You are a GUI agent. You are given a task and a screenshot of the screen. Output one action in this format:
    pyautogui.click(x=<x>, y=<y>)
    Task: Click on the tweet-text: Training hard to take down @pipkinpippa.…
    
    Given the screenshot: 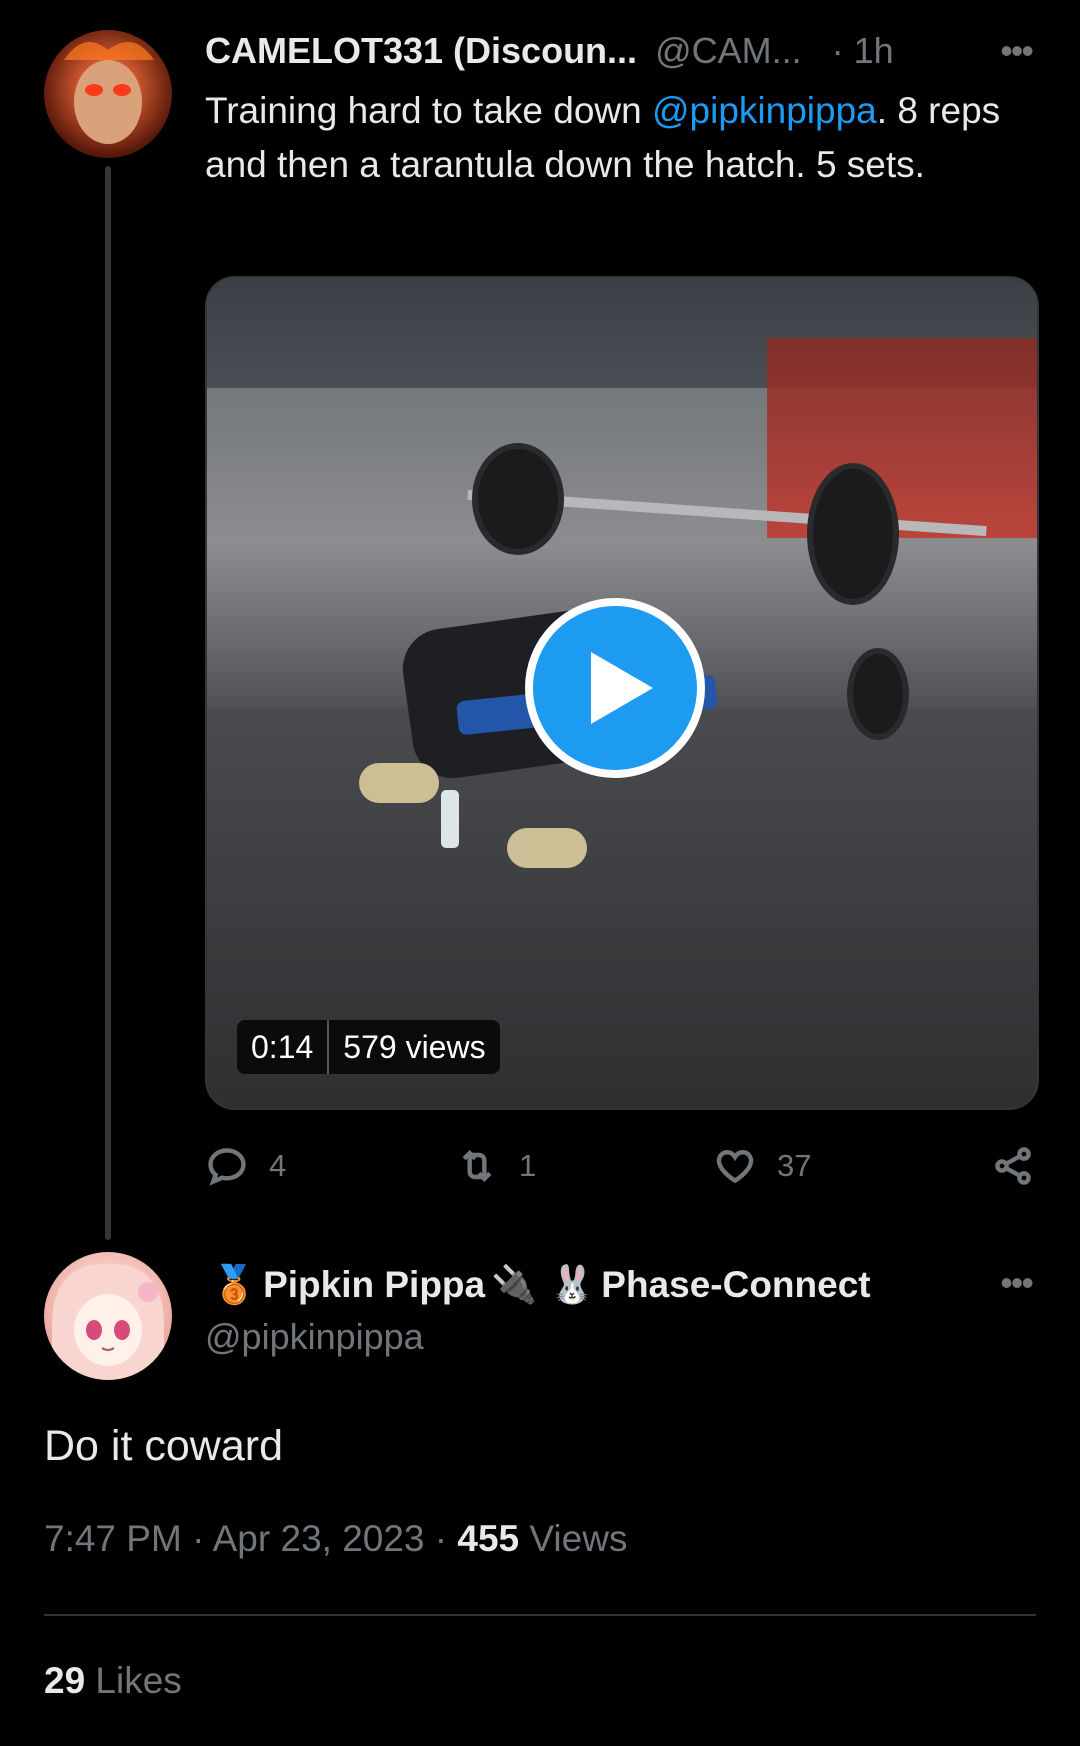 What is the action you would take?
    pyautogui.click(x=605, y=138)
    